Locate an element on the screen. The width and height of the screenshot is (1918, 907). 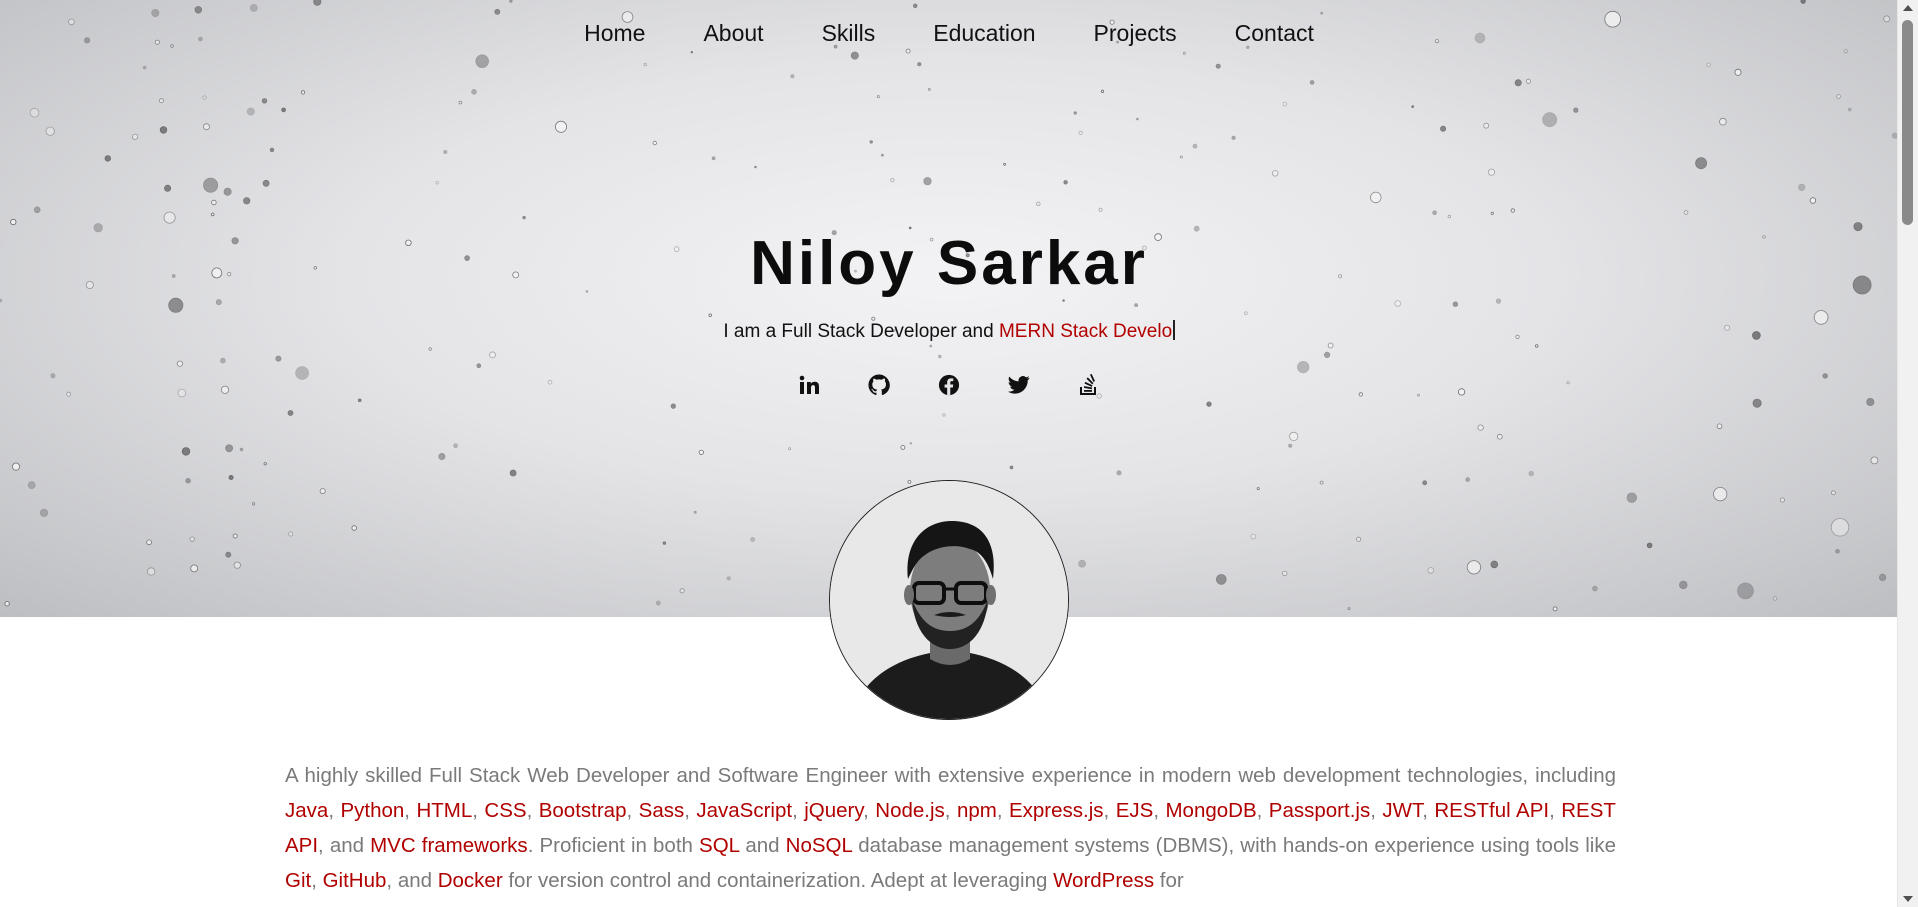
tech-term: CSS is located at coordinates (505, 810).